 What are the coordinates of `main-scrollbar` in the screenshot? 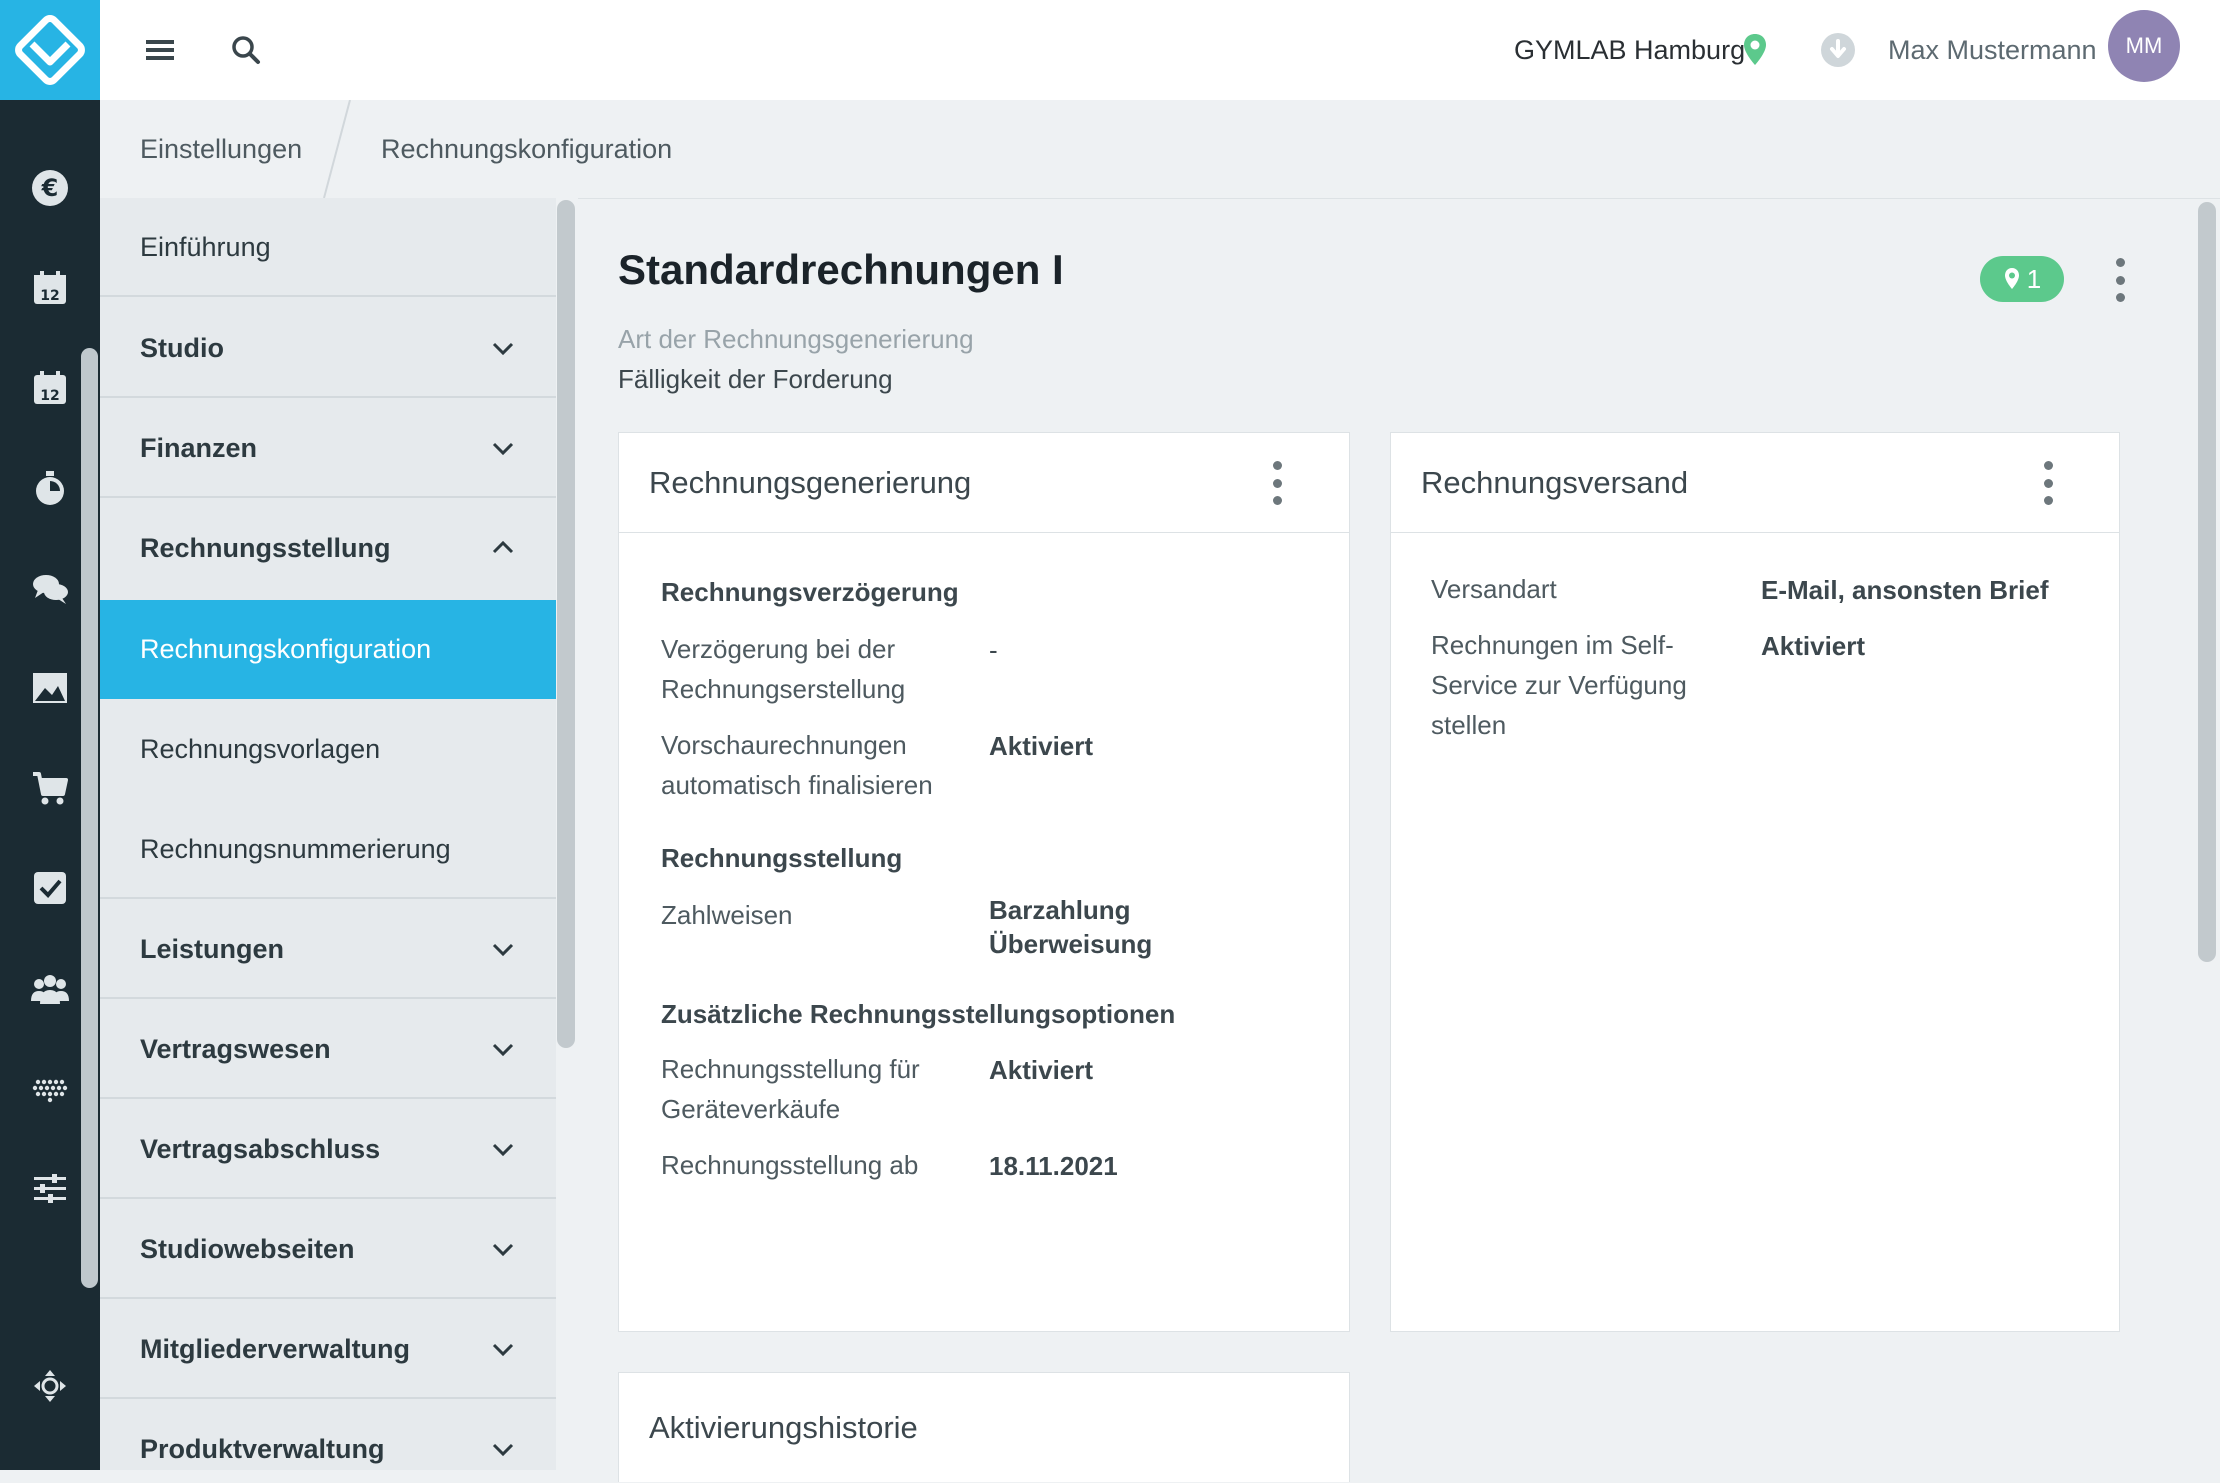 It's located at (2207, 582).